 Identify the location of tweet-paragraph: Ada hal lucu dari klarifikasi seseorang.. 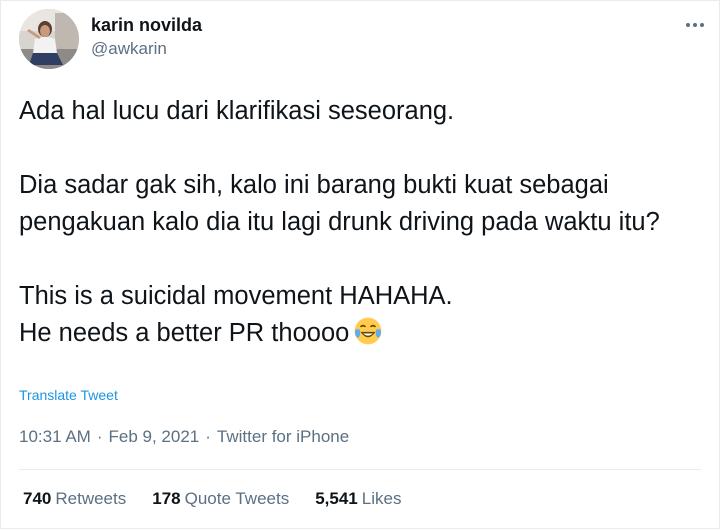
(237, 111).